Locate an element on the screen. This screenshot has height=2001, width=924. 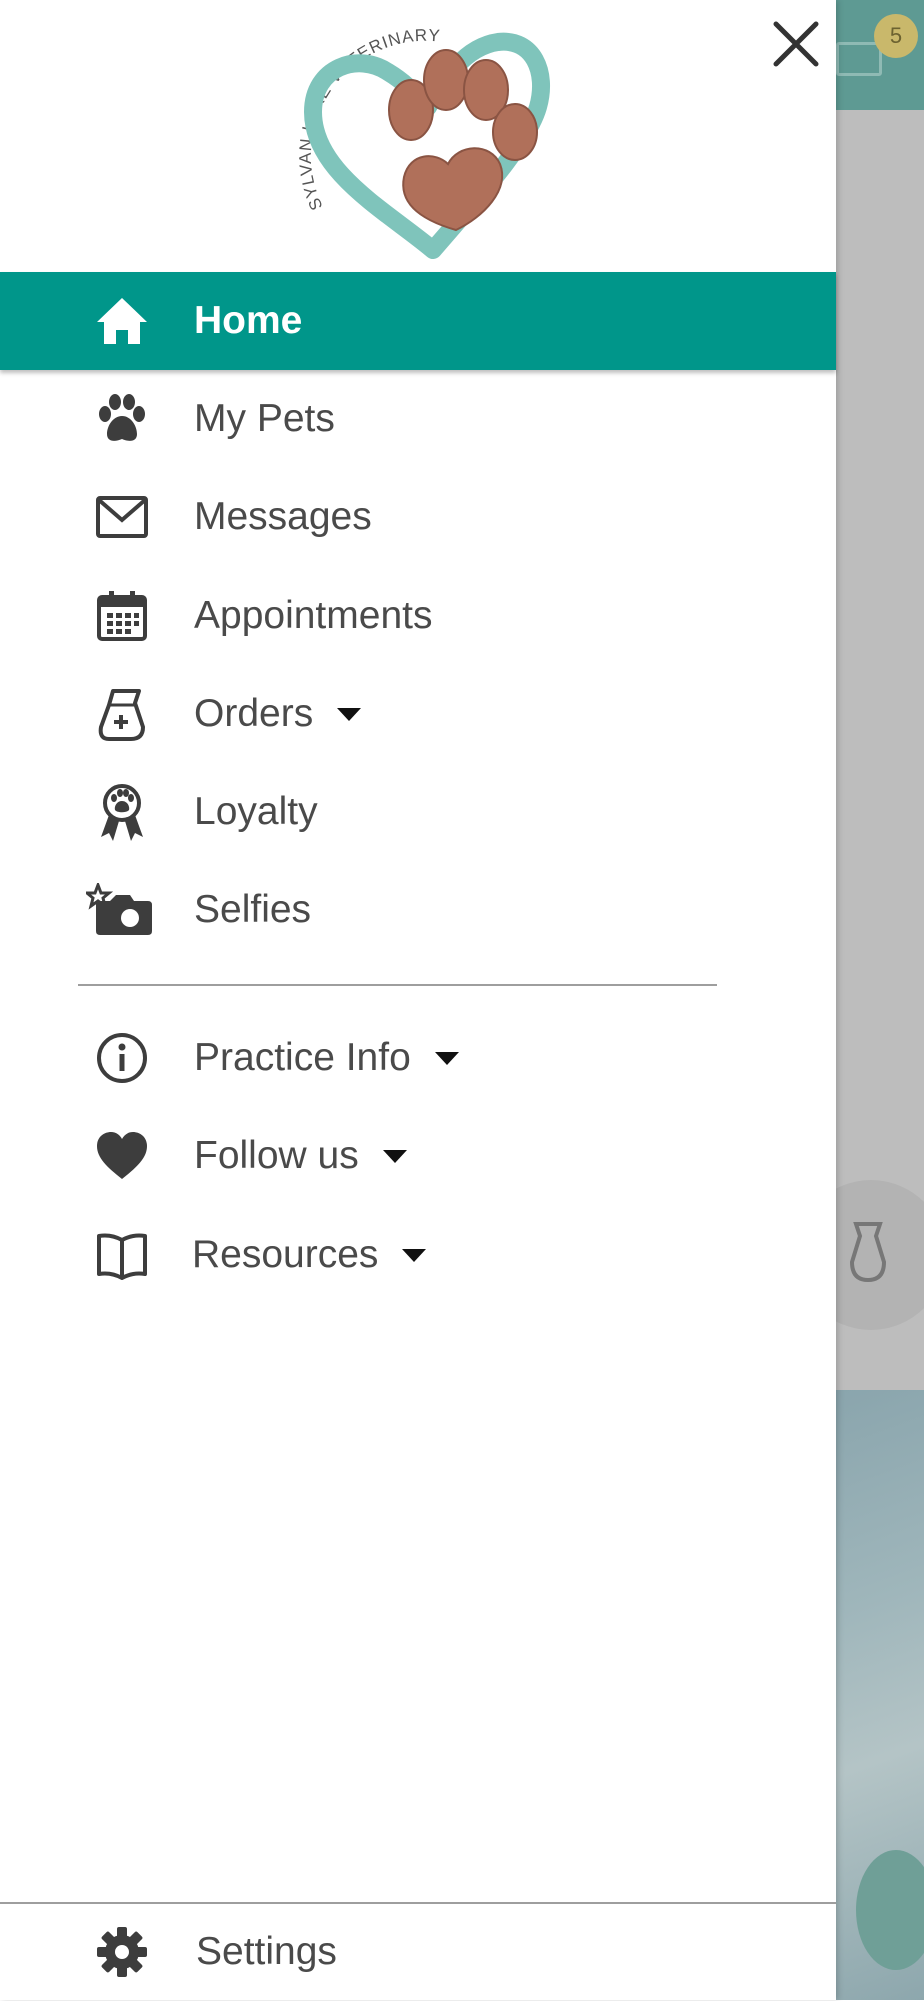
background-medicine-bag-icon is located at coordinates (868, 1252).